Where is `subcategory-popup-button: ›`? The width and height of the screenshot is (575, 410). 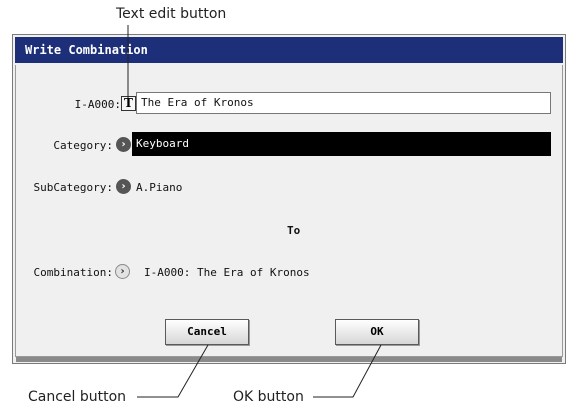
subcategory-popup-button: › is located at coordinates (123, 186).